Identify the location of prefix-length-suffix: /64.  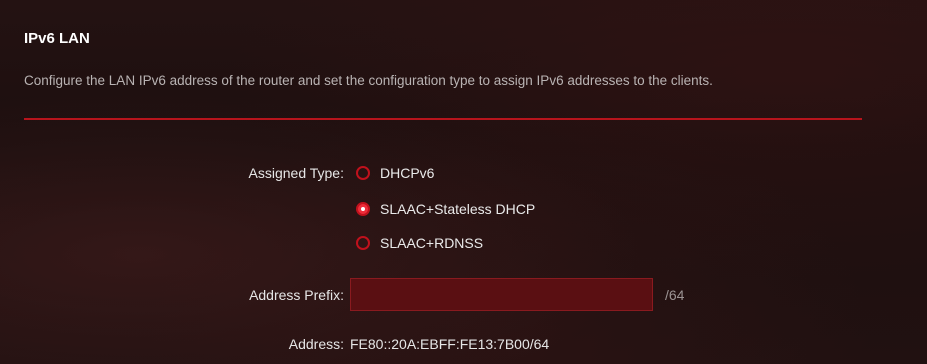
(675, 295).